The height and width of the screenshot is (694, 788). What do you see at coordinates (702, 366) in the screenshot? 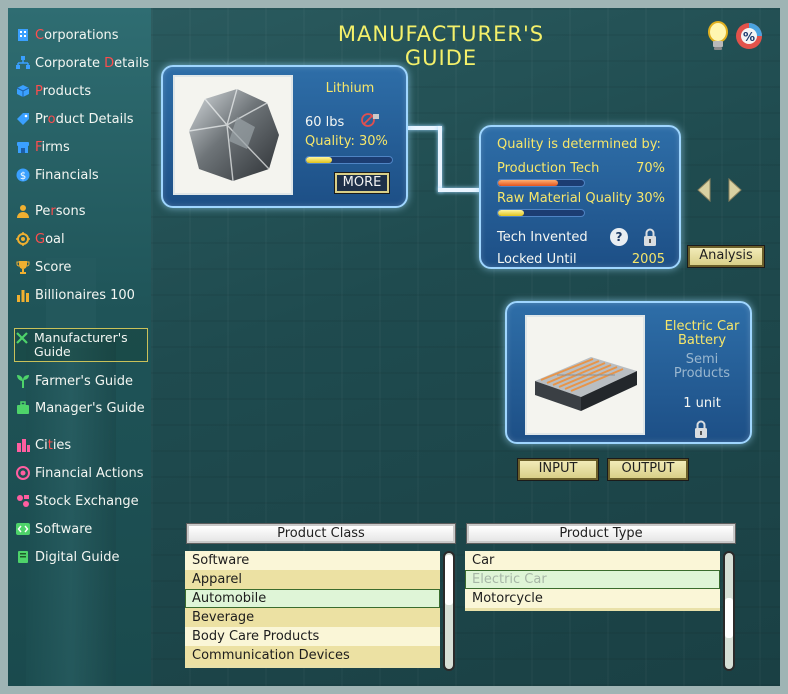
I see `product-category: Semi Products` at bounding box center [702, 366].